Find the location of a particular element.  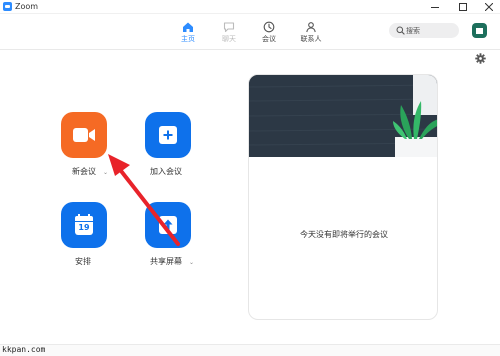

contacts-icon is located at coordinates (311, 27).